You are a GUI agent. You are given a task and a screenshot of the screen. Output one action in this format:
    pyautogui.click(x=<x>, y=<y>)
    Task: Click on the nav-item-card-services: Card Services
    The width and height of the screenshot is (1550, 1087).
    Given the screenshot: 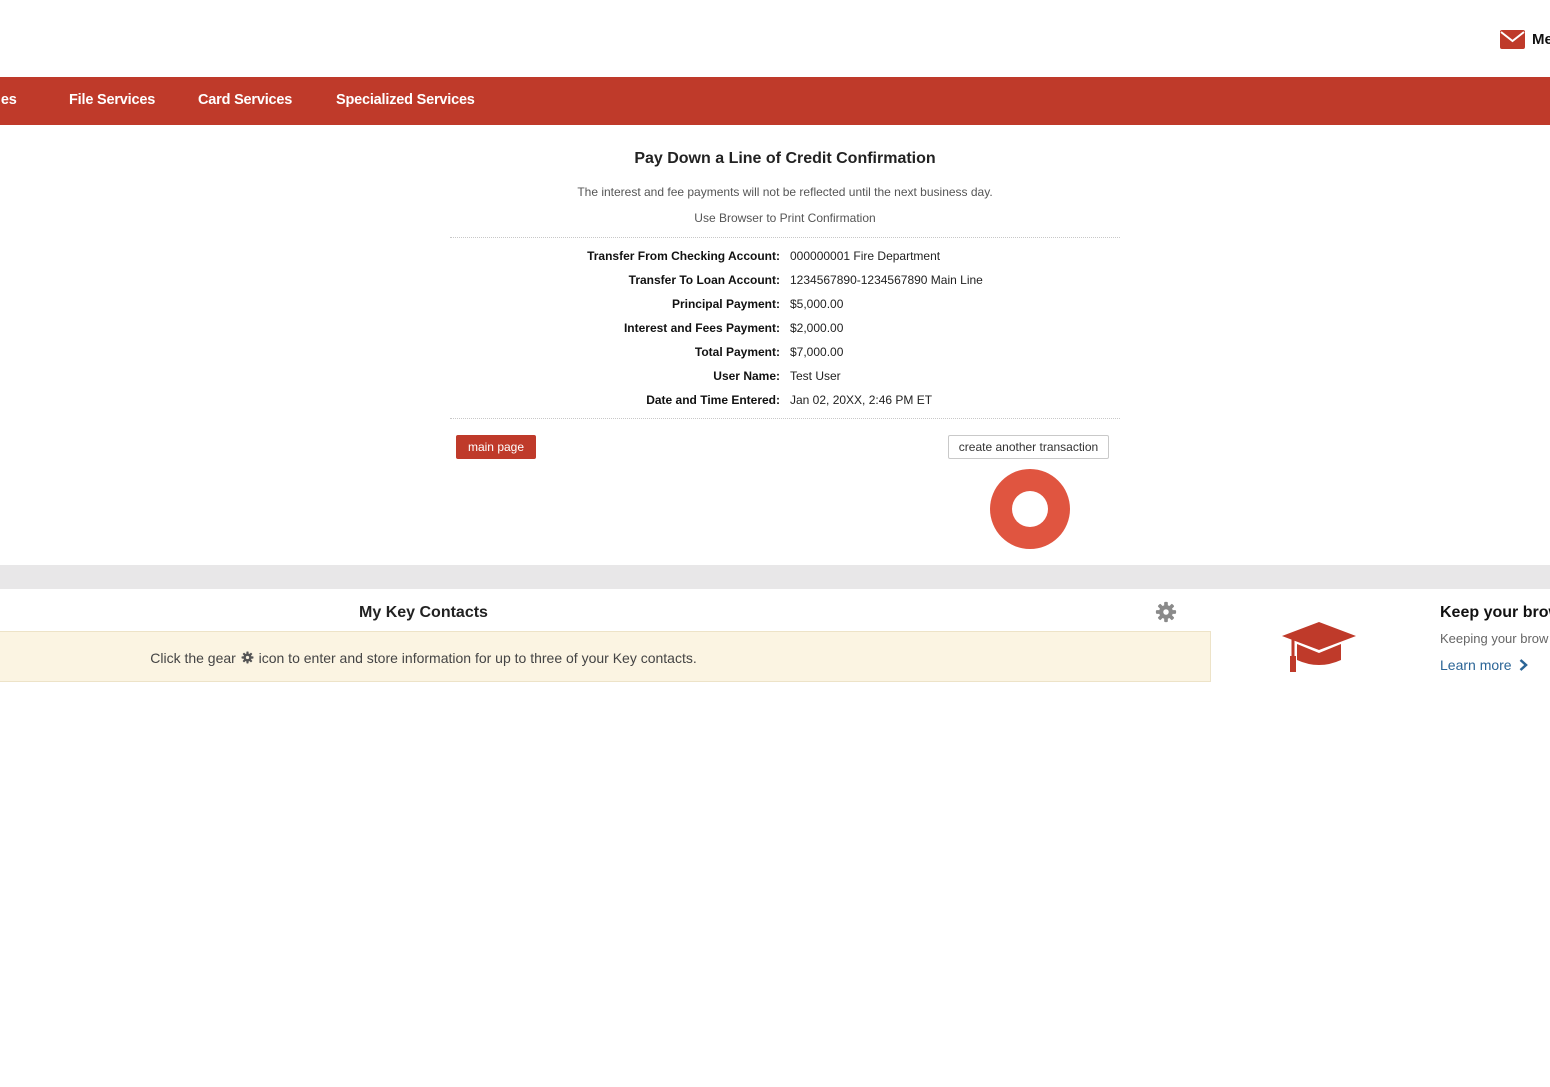 What is the action you would take?
    pyautogui.click(x=245, y=100)
    